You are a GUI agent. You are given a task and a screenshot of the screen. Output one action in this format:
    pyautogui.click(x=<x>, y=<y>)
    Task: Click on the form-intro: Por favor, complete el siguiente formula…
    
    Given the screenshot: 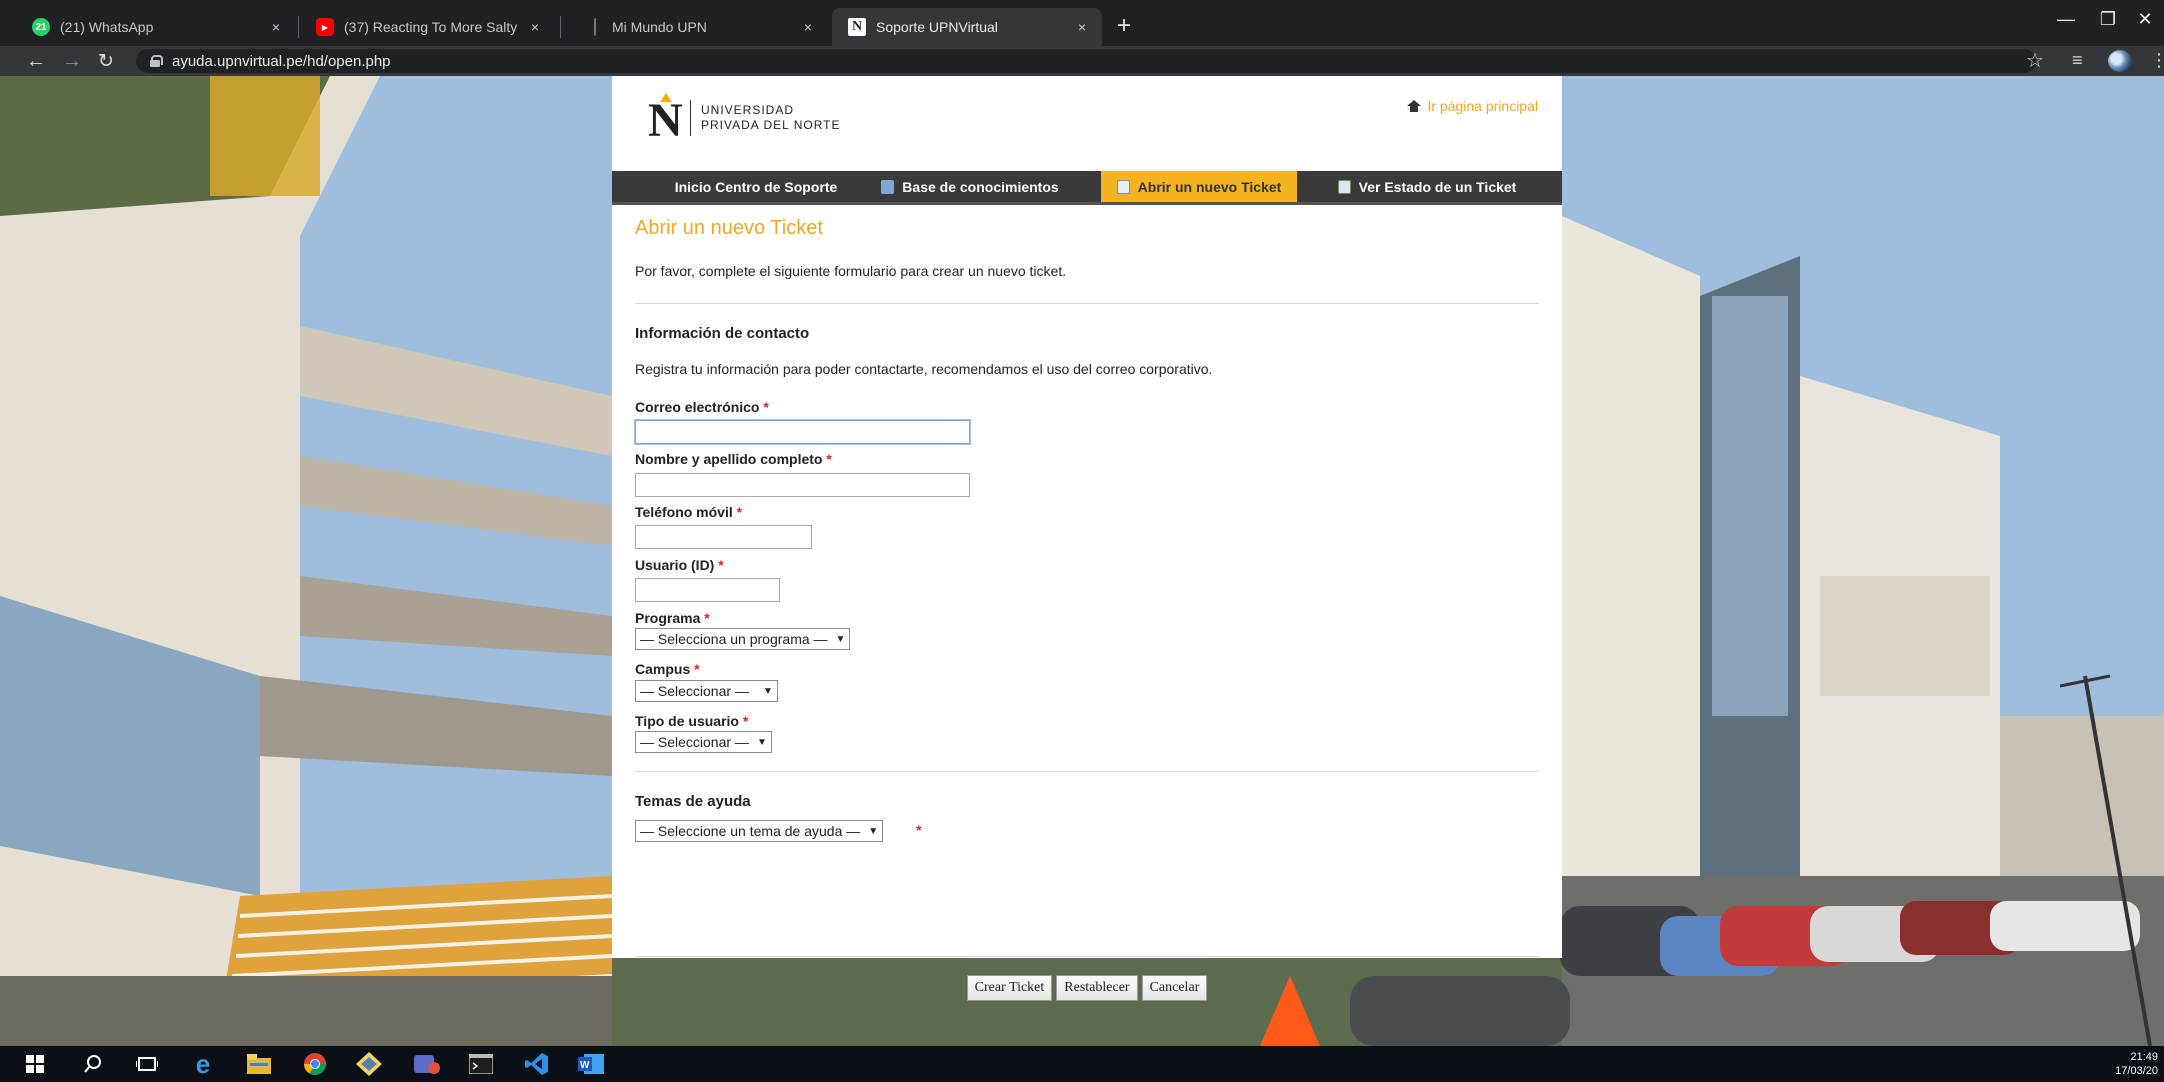 What is the action you would take?
    pyautogui.click(x=851, y=271)
    